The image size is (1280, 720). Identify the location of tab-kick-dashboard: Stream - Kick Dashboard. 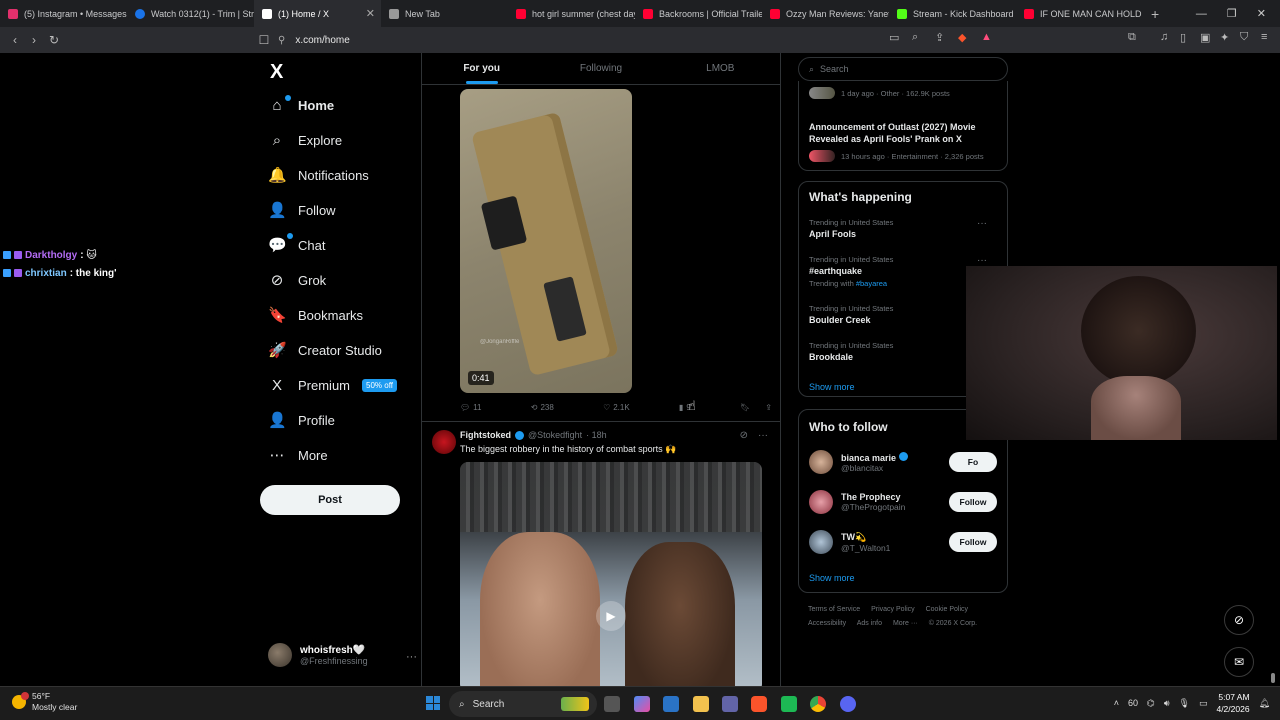
(952, 13).